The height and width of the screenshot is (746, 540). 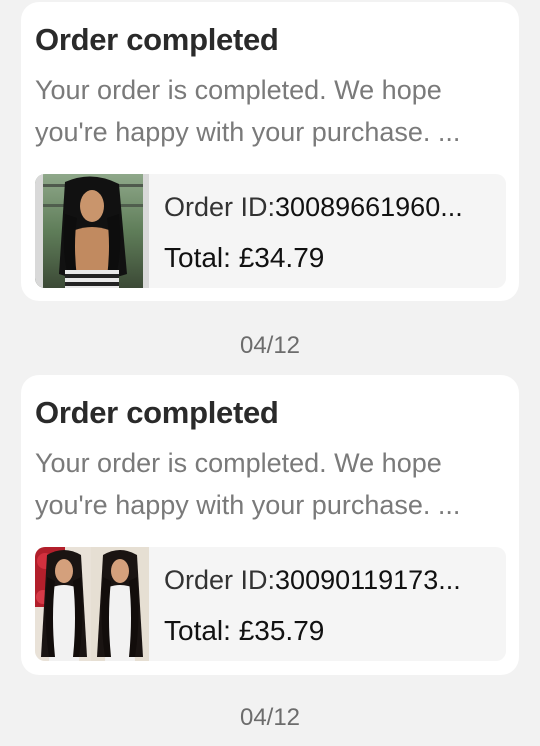 What do you see at coordinates (270, 604) in the screenshot?
I see `order-summary: Order ID:30090119173... Total: £35.79` at bounding box center [270, 604].